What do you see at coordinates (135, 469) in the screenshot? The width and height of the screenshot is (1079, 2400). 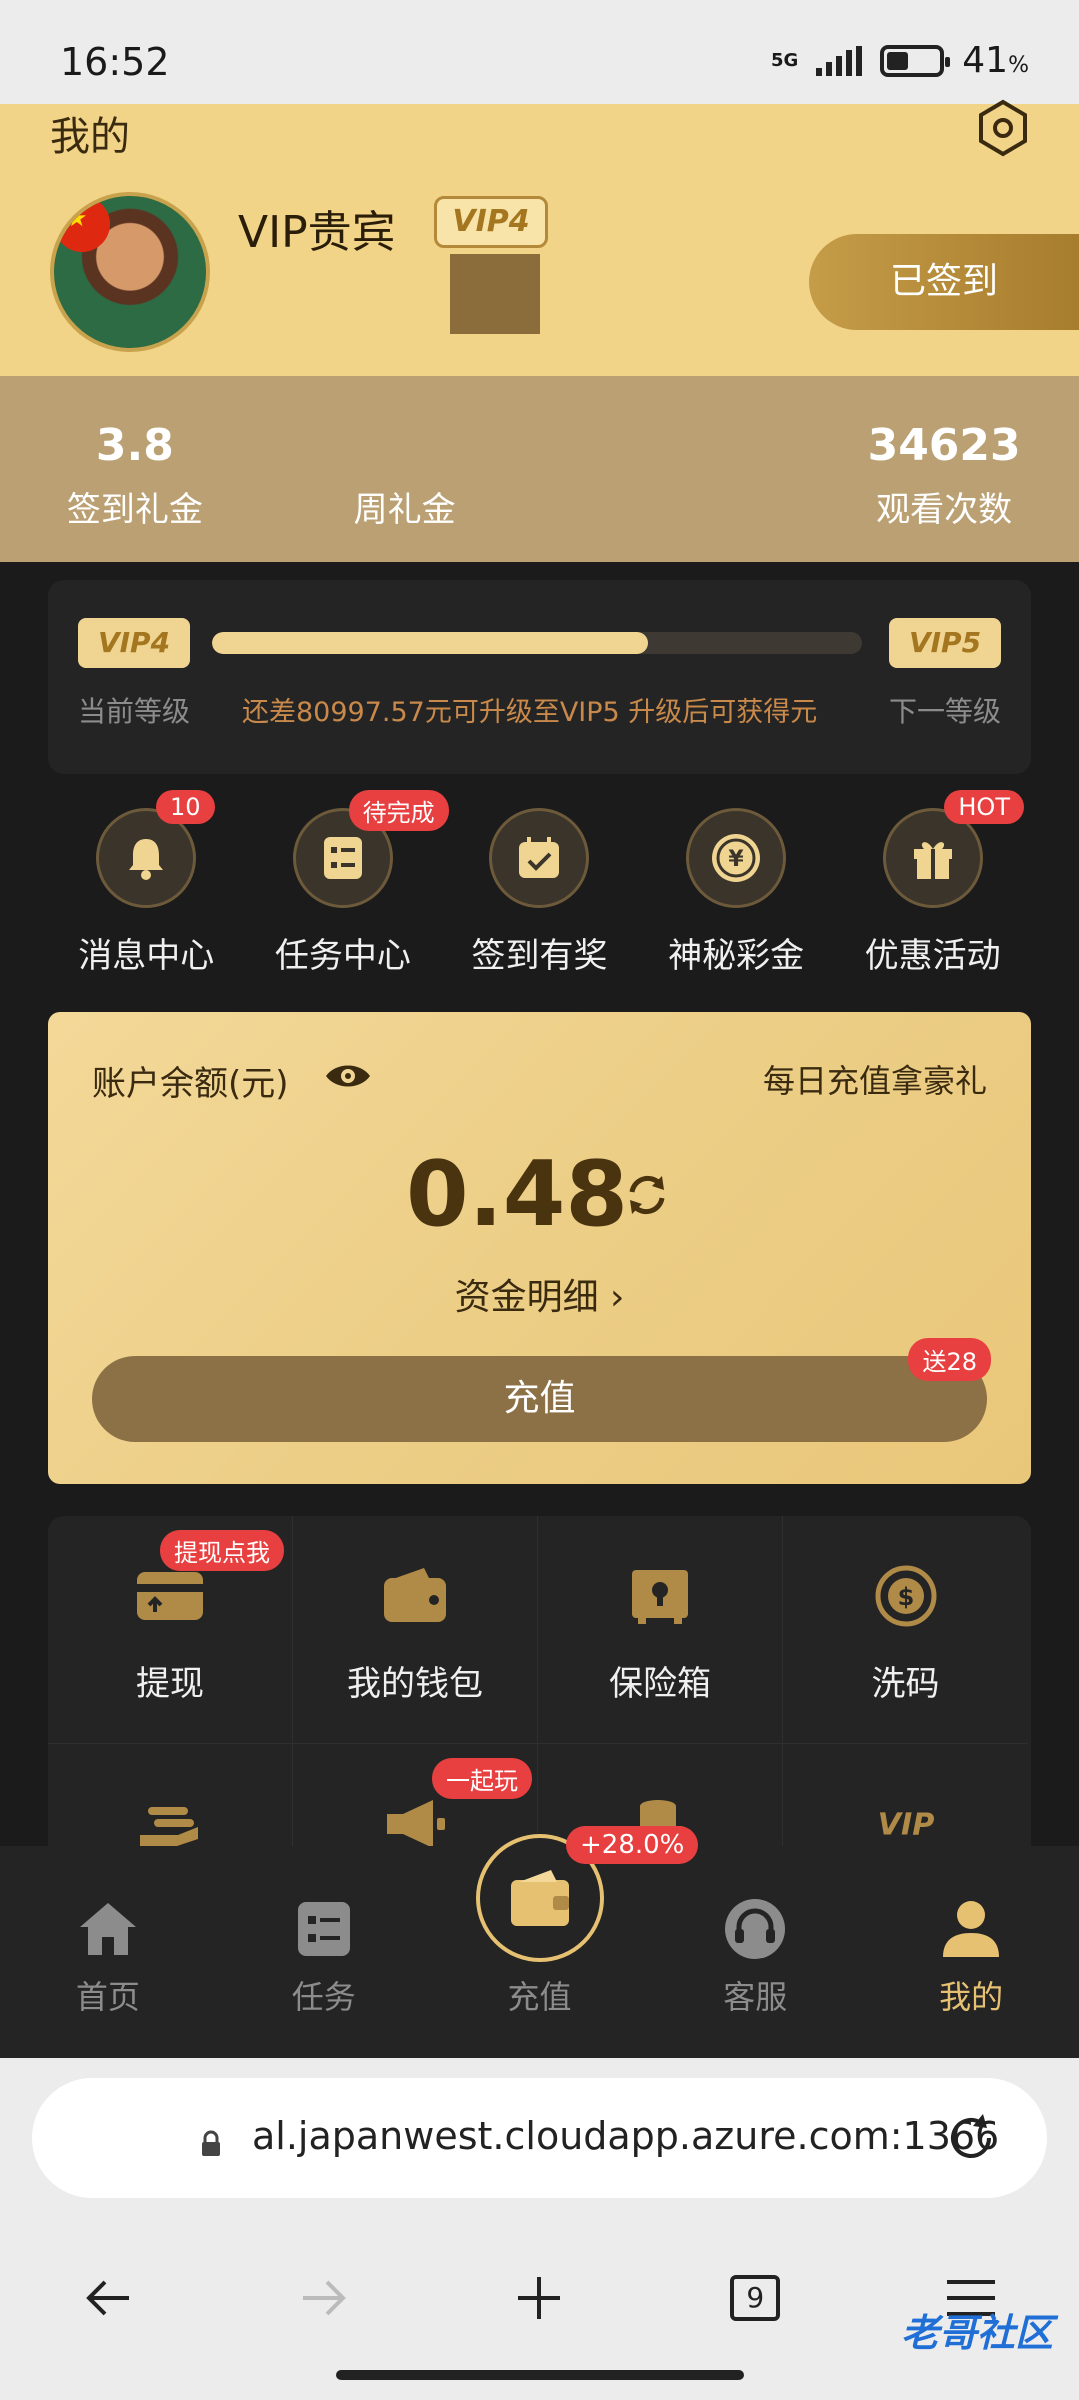 I see `stat-signin-bonus: 3.8 签到礼金` at bounding box center [135, 469].